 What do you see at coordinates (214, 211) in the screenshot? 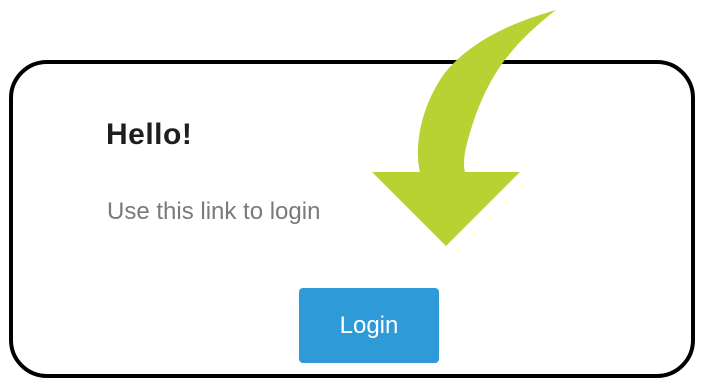
I see `login-instruction-text: Use this link to login` at bounding box center [214, 211].